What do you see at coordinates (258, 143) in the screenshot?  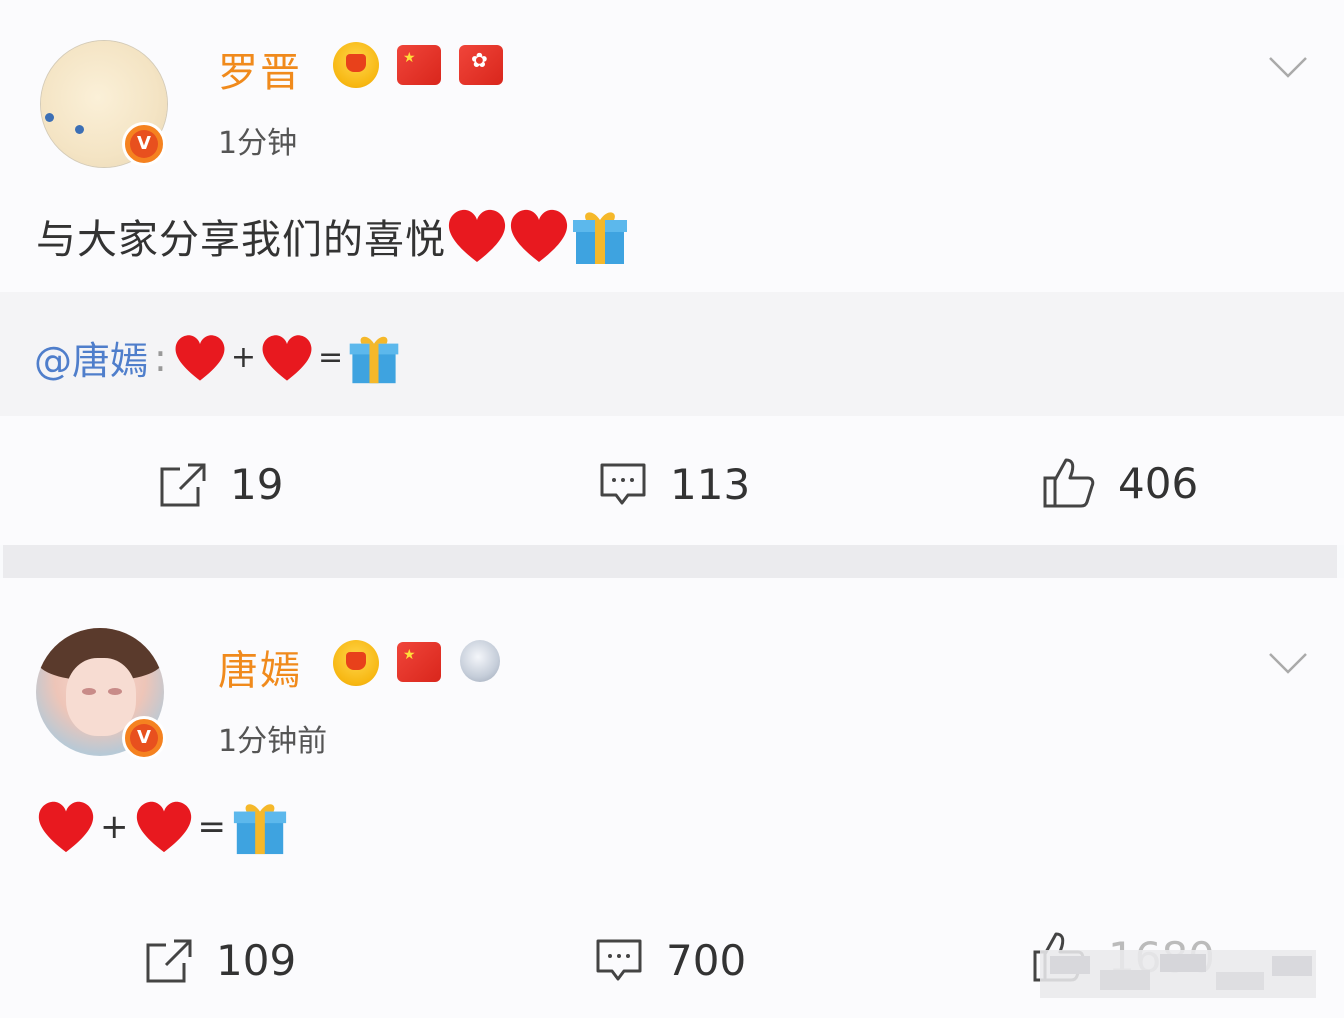 I see `timestamp: 1分钟` at bounding box center [258, 143].